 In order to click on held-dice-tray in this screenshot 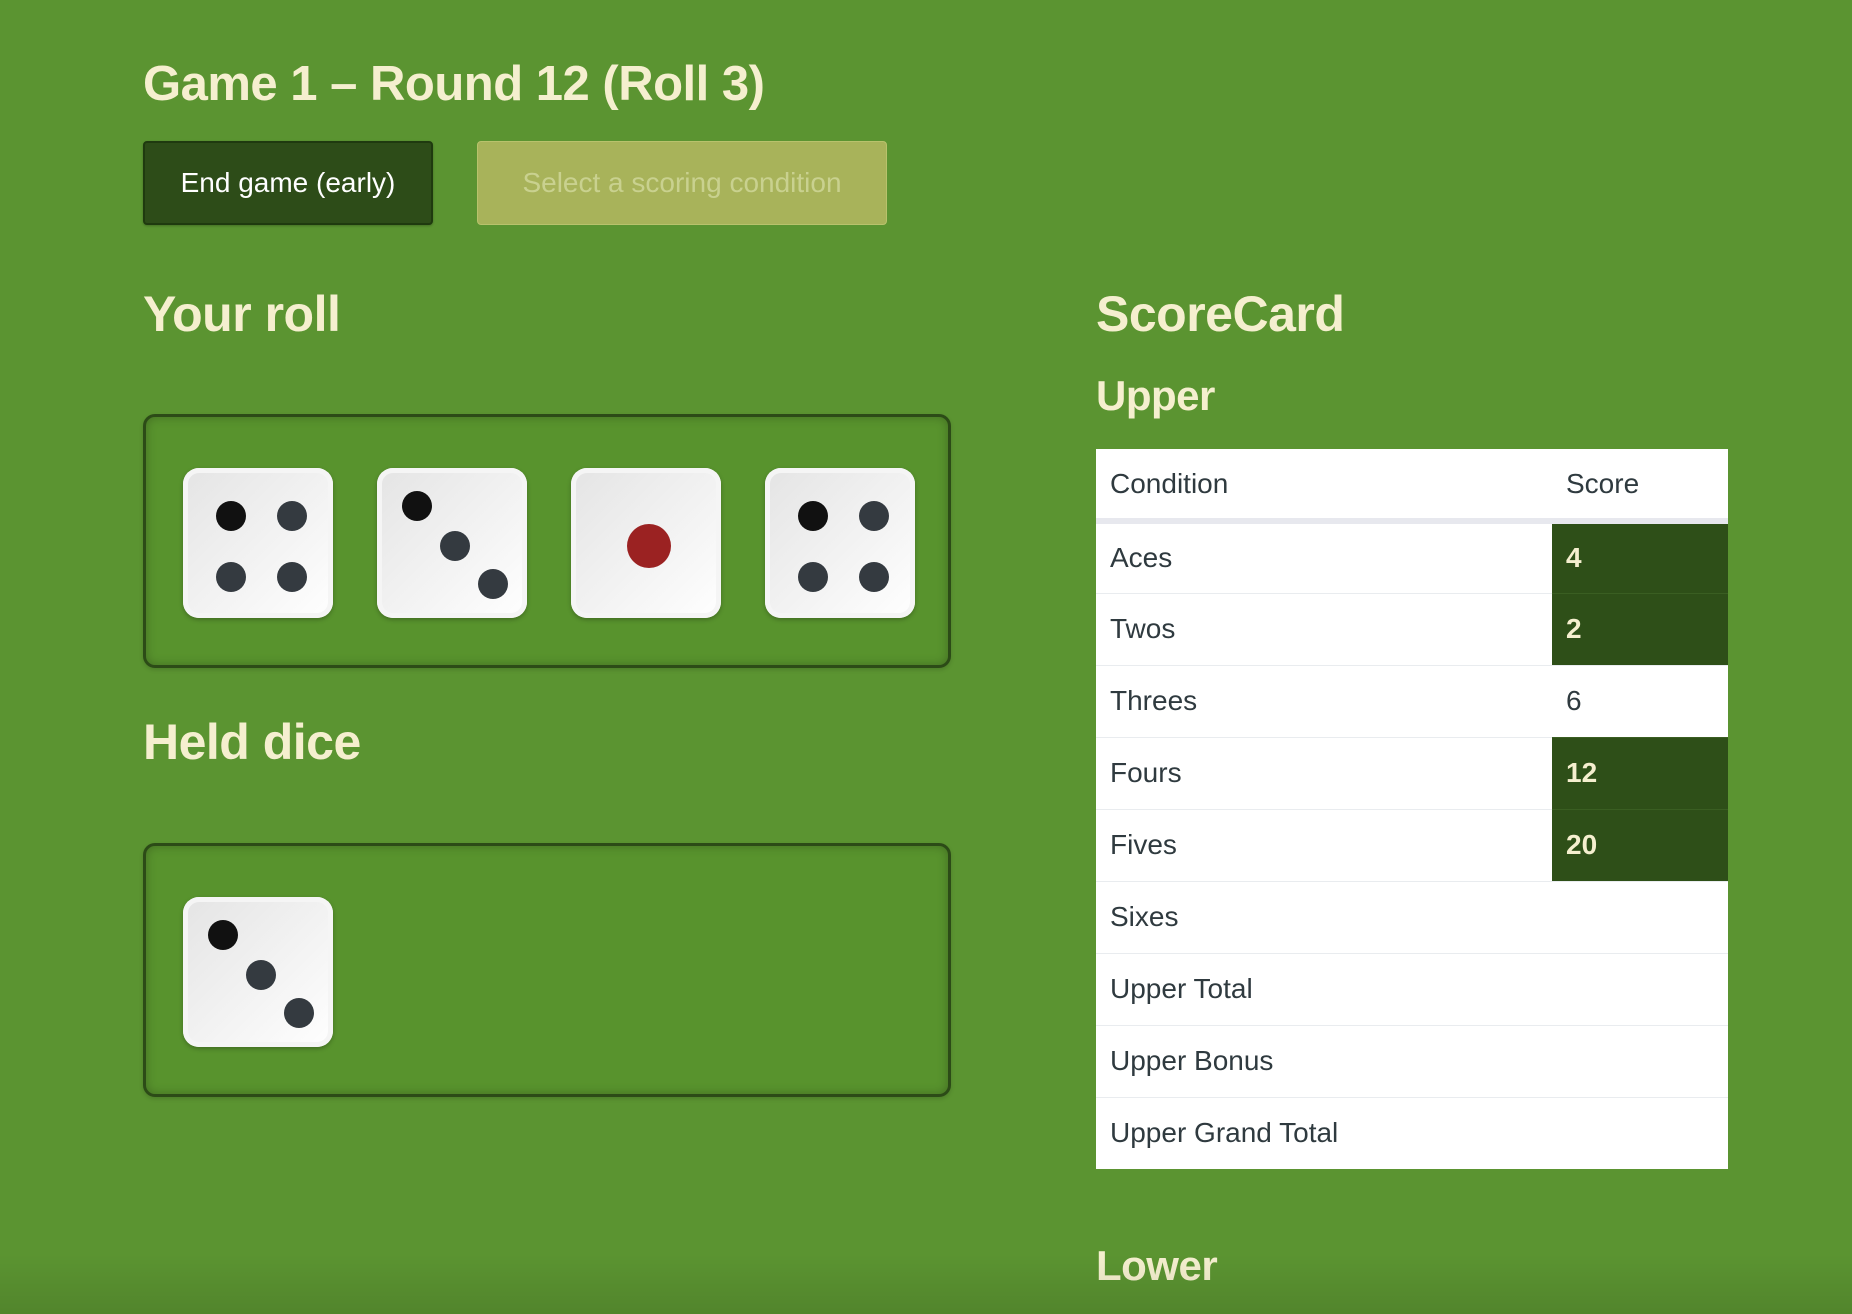, I will do `click(547, 970)`.